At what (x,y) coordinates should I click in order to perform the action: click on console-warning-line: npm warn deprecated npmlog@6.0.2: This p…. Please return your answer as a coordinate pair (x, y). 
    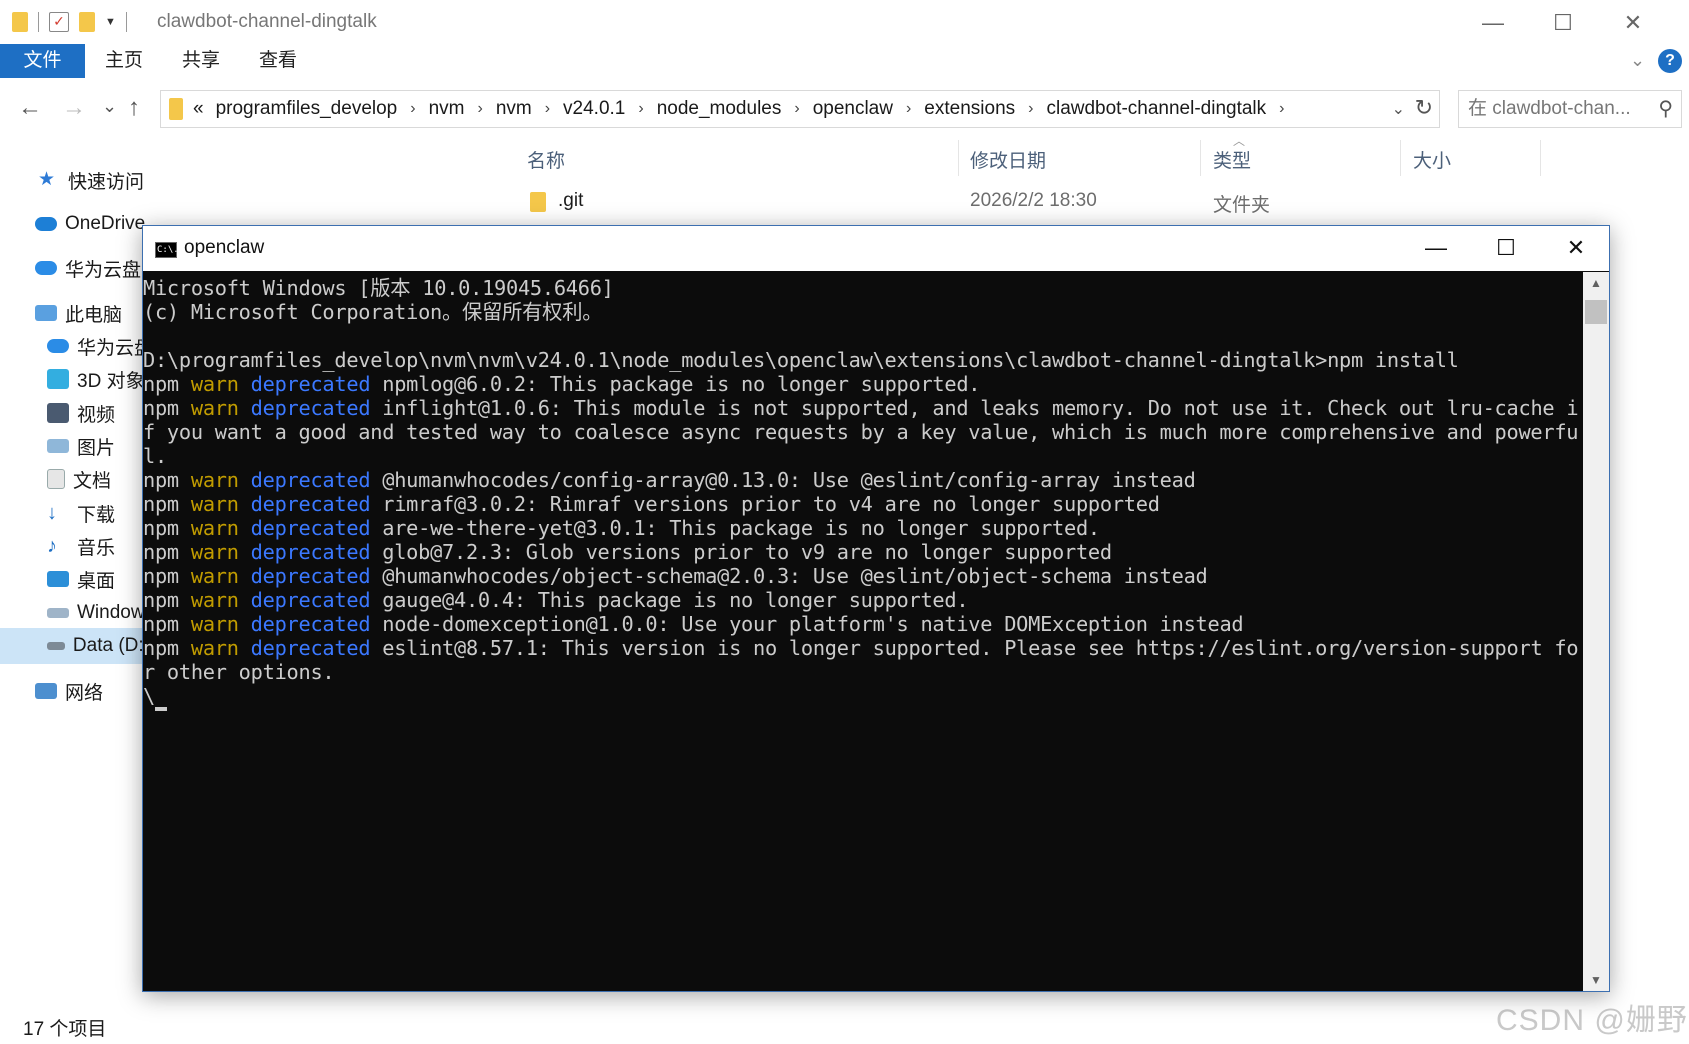
    Looking at the image, I should click on (863, 384).